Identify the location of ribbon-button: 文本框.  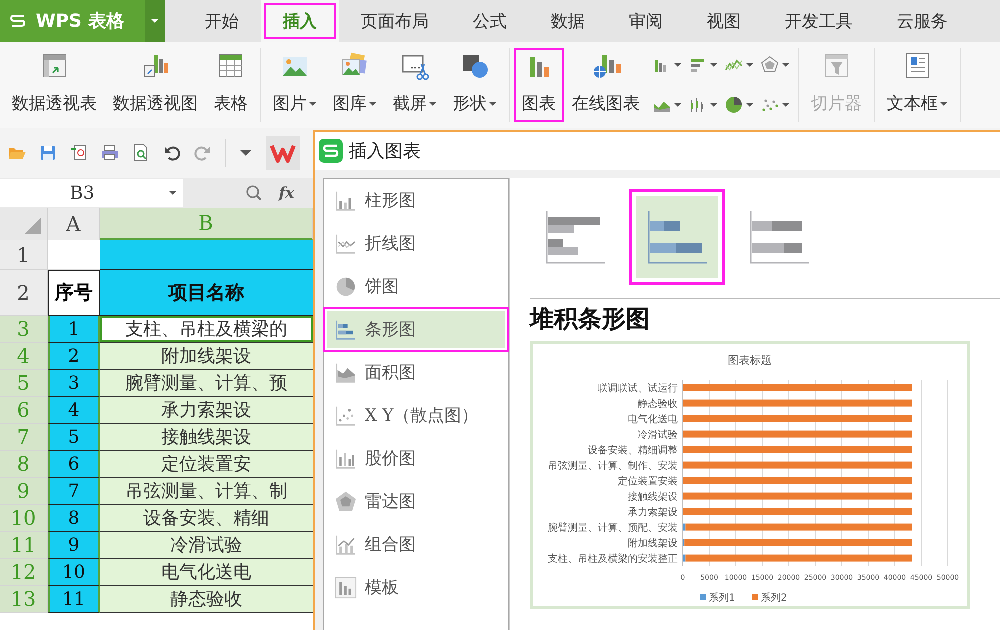
(917, 85).